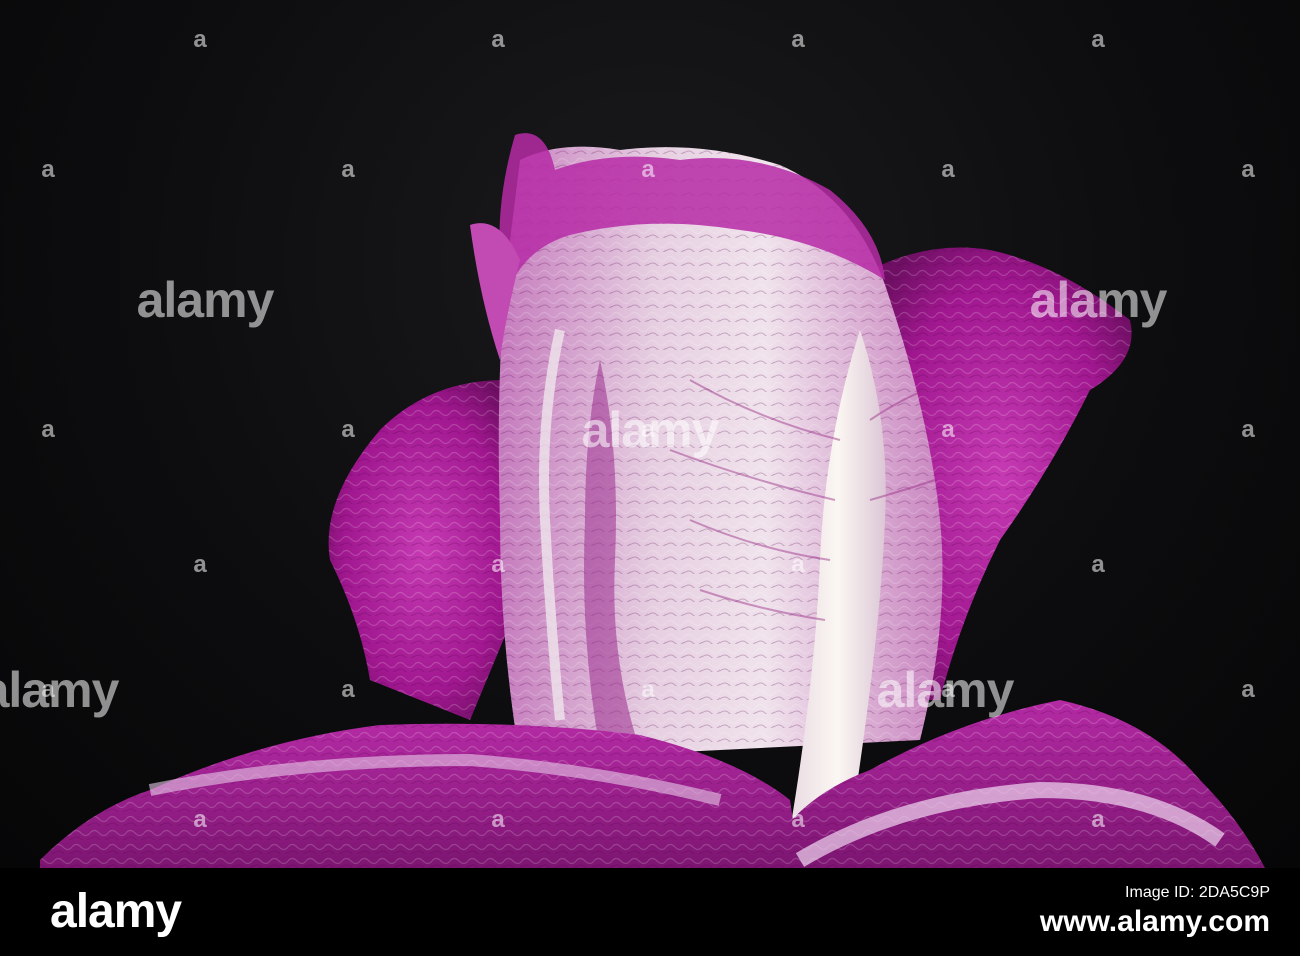  What do you see at coordinates (116, 912) in the screenshot?
I see `brand-logo: alamy` at bounding box center [116, 912].